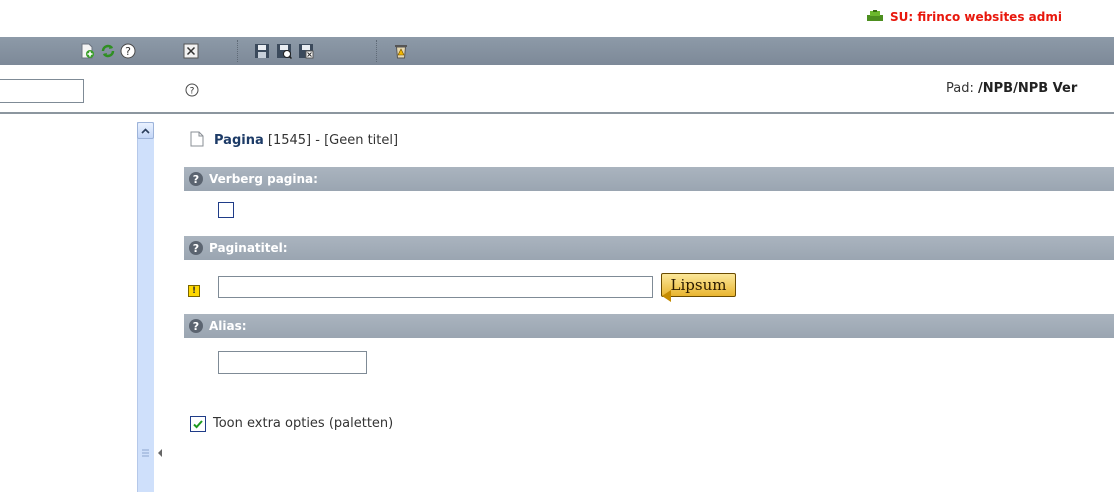 The height and width of the screenshot is (492, 1114). What do you see at coordinates (331, 140) in the screenshot?
I see `page-id-title: [1545] - [Geen titel]` at bounding box center [331, 140].